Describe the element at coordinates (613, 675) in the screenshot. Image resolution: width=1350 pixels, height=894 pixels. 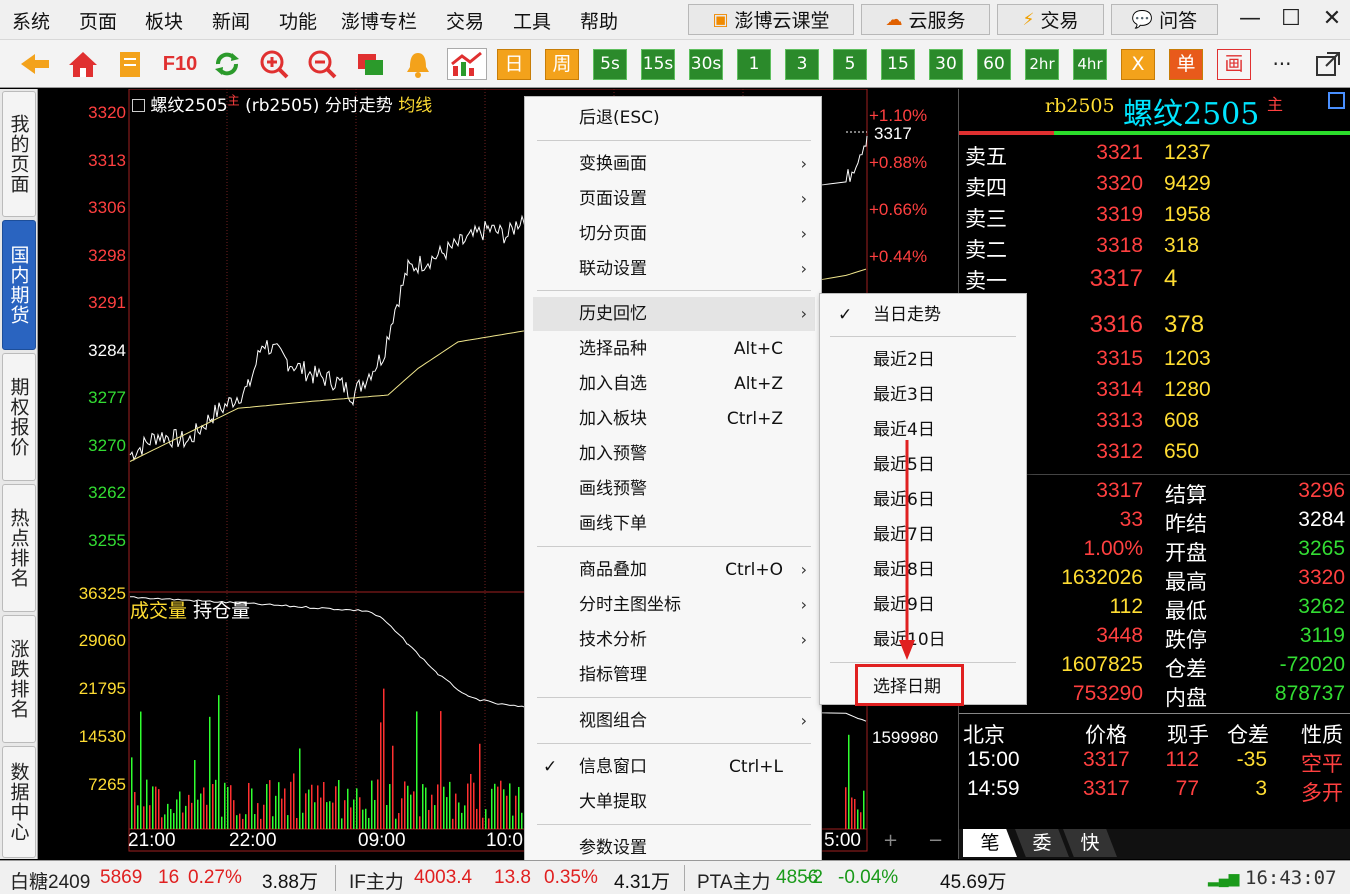
I see `menu-item-label: 指标管理` at that location.